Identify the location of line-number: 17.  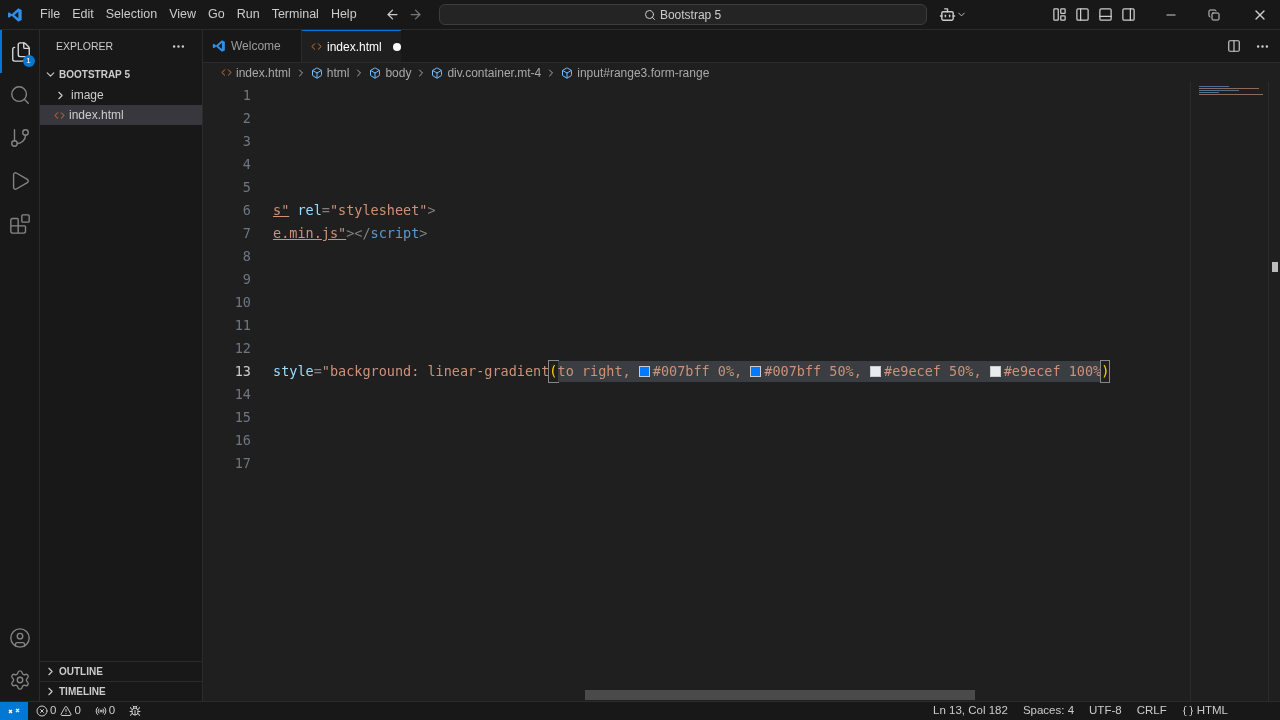
(242, 464).